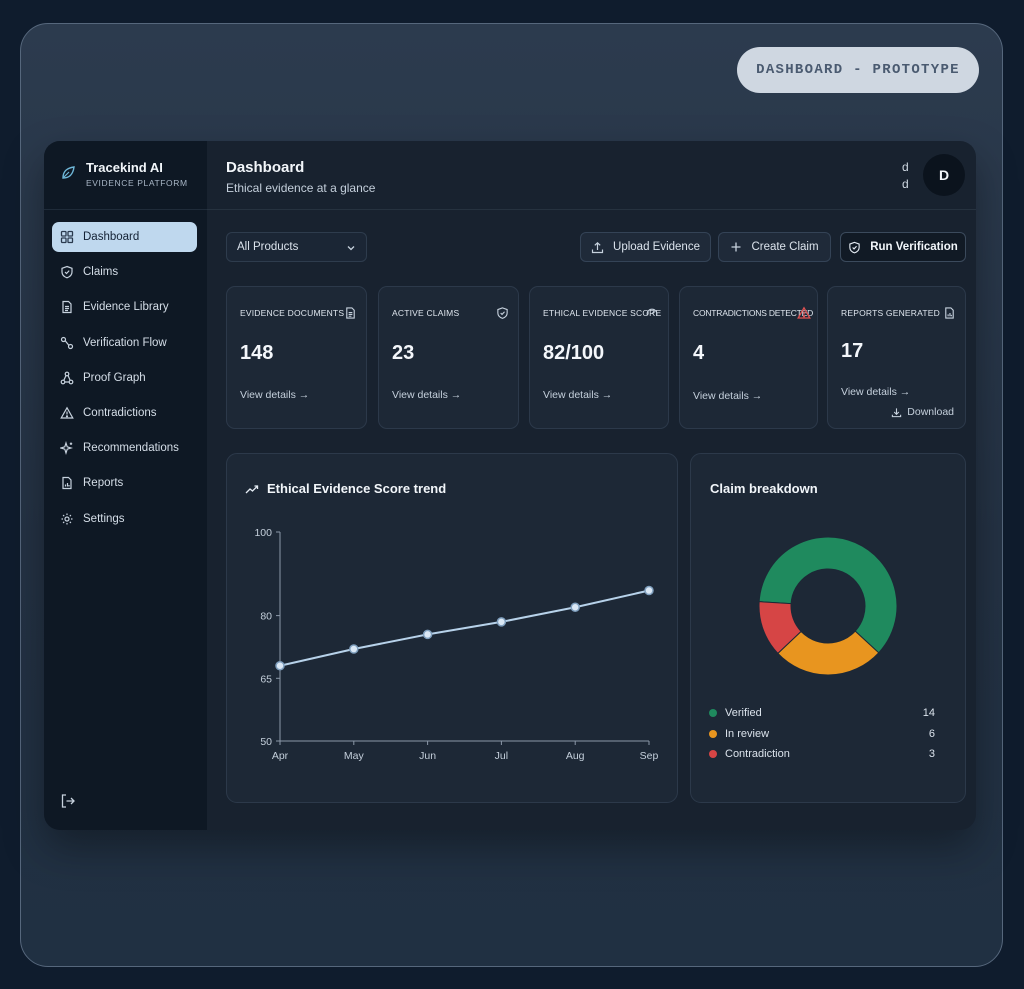 This screenshot has width=1024, height=989. I want to click on legend-item-in-review: In review 6, so click(822, 734).